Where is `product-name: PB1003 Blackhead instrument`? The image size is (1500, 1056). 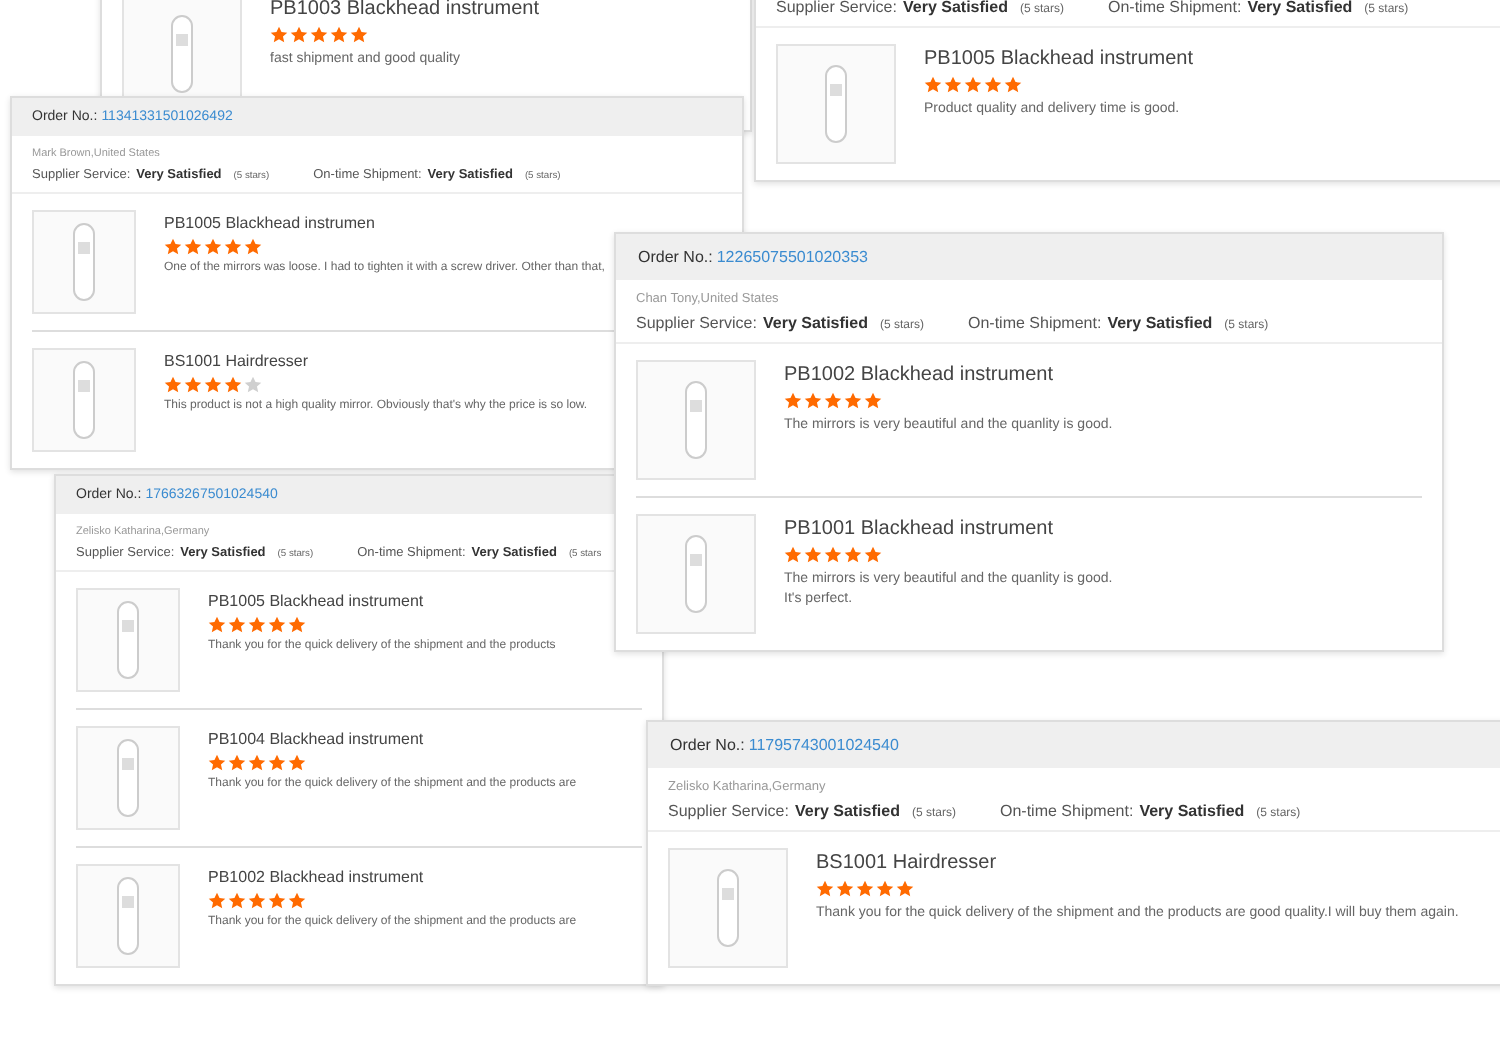
product-name: PB1003 Blackhead instrument is located at coordinates (405, 10).